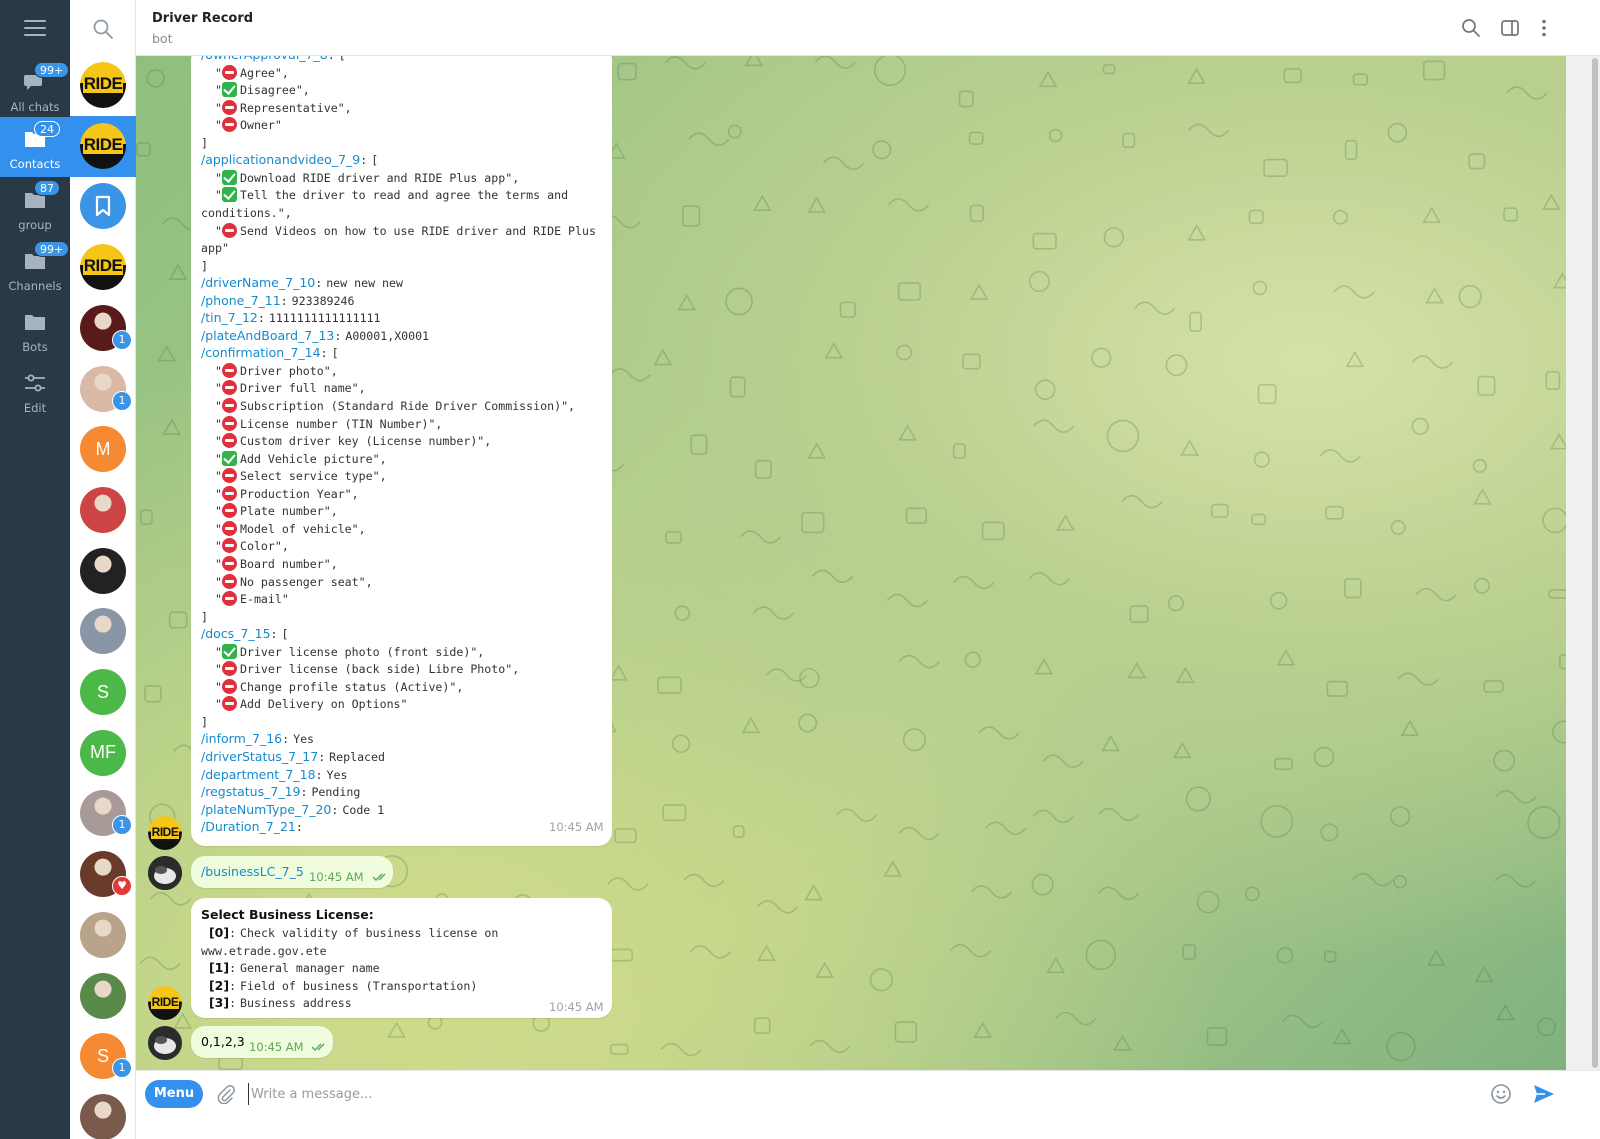  Describe the element at coordinates (226, 1094) in the screenshot. I see `attach-icon` at that location.